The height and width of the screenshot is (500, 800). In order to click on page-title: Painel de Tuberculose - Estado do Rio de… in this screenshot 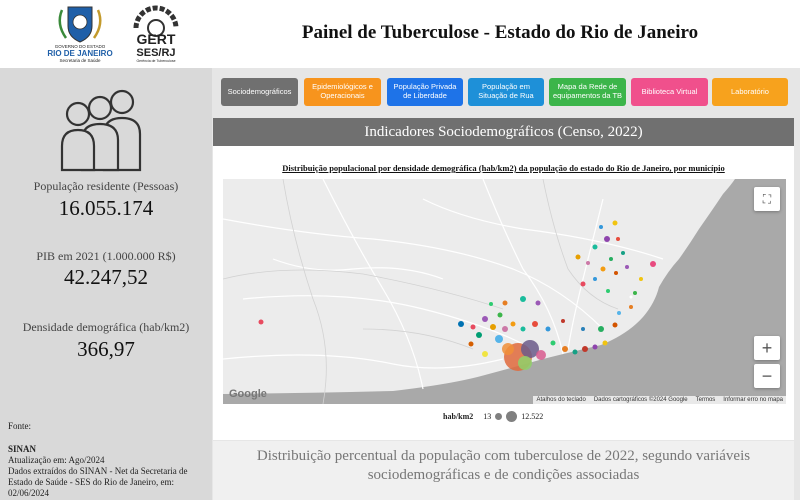, I will do `click(500, 32)`.